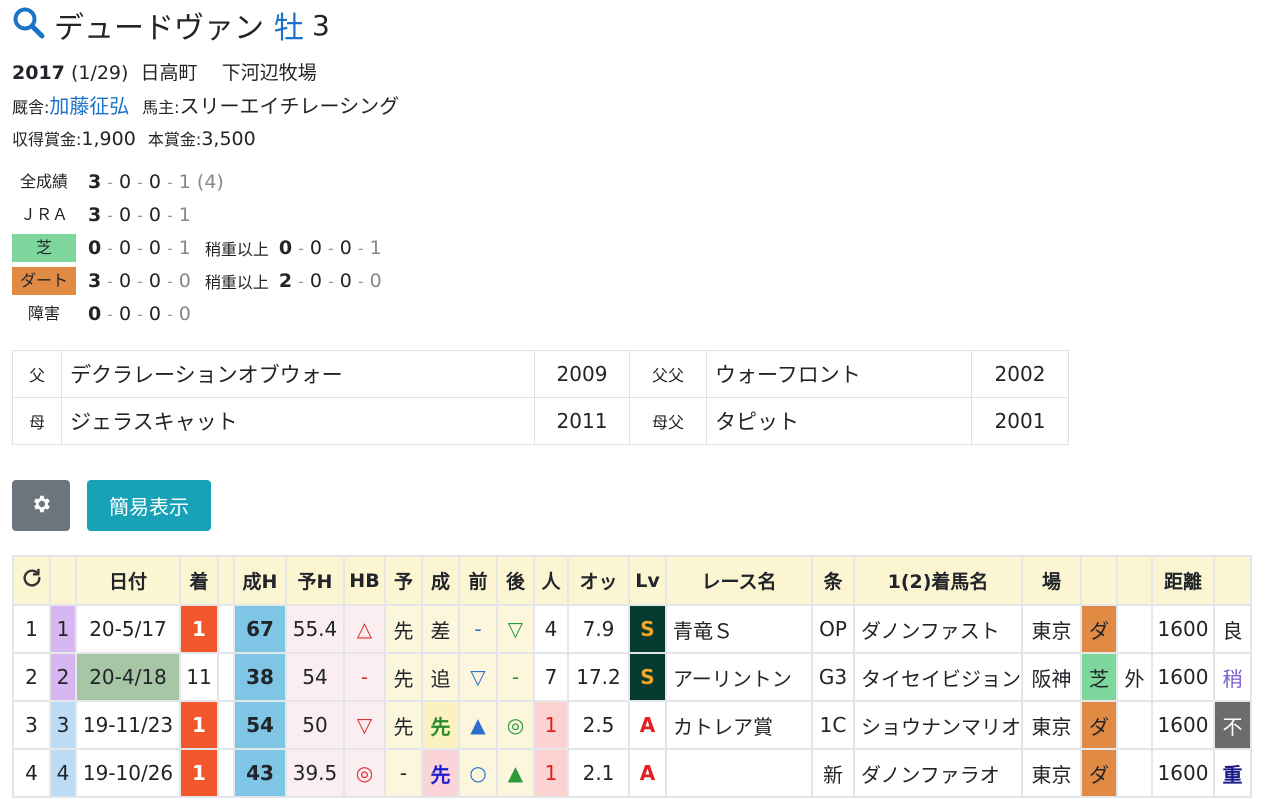 Image resolution: width=1280 pixels, height=798 pixels. I want to click on col-cond: 条, so click(833, 580).